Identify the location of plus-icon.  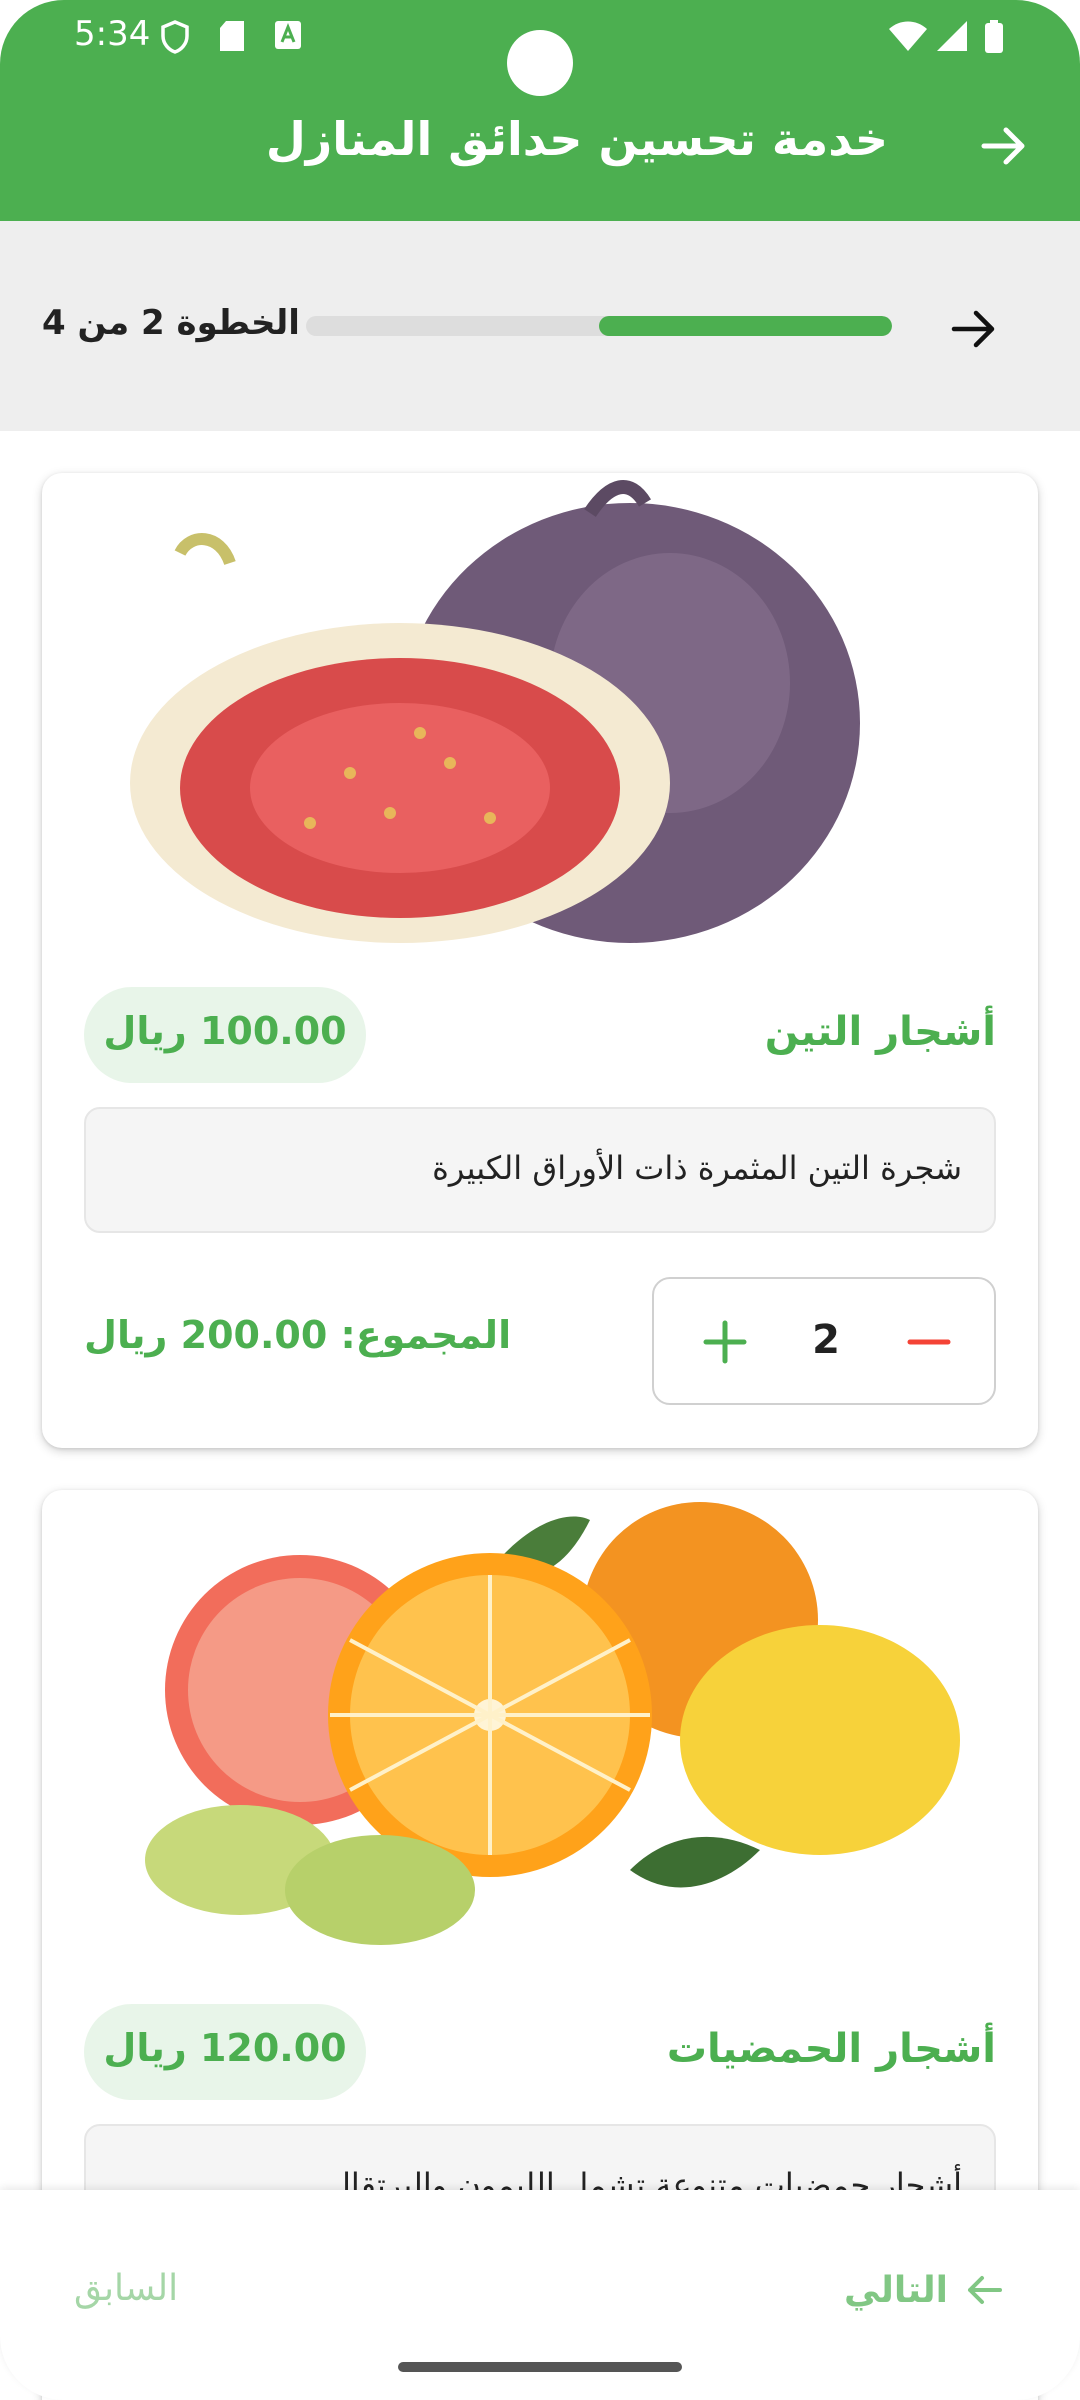
(725, 1342).